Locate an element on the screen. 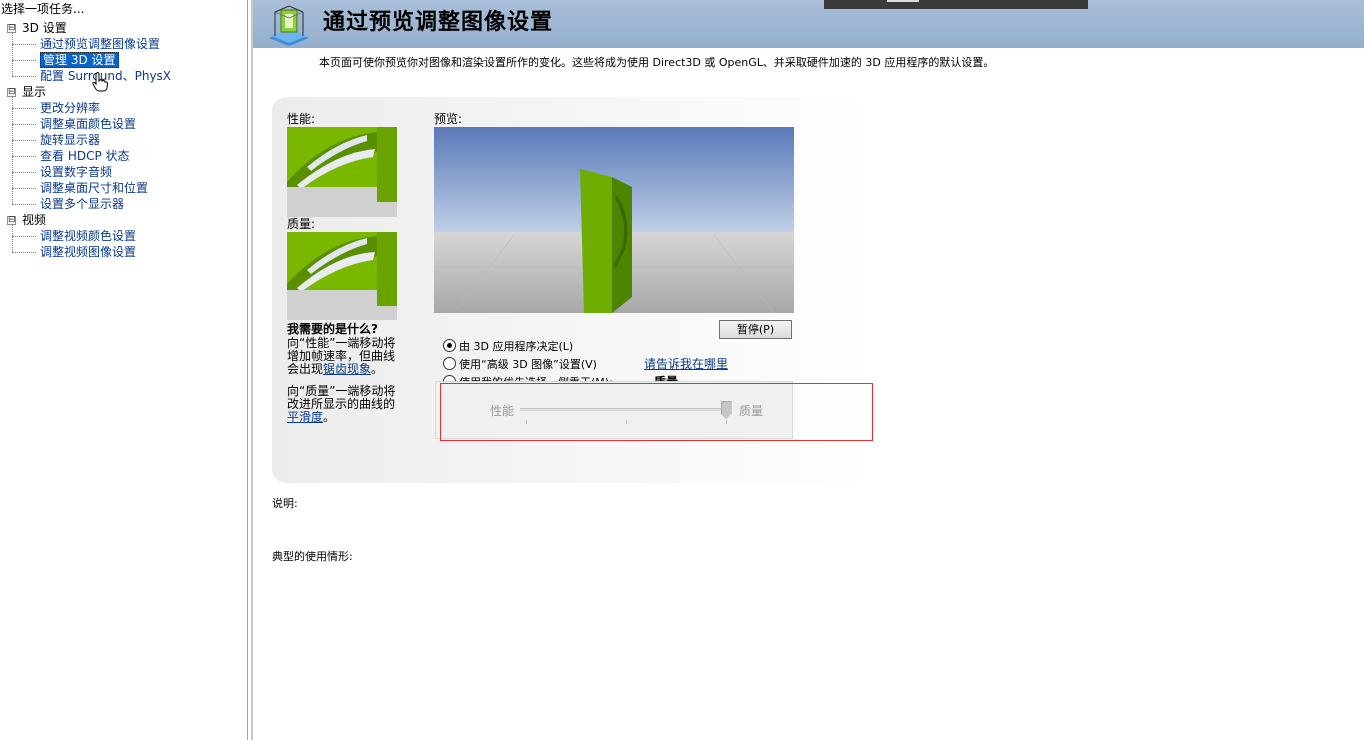  hand-cursor-icon is located at coordinates (100, 82).